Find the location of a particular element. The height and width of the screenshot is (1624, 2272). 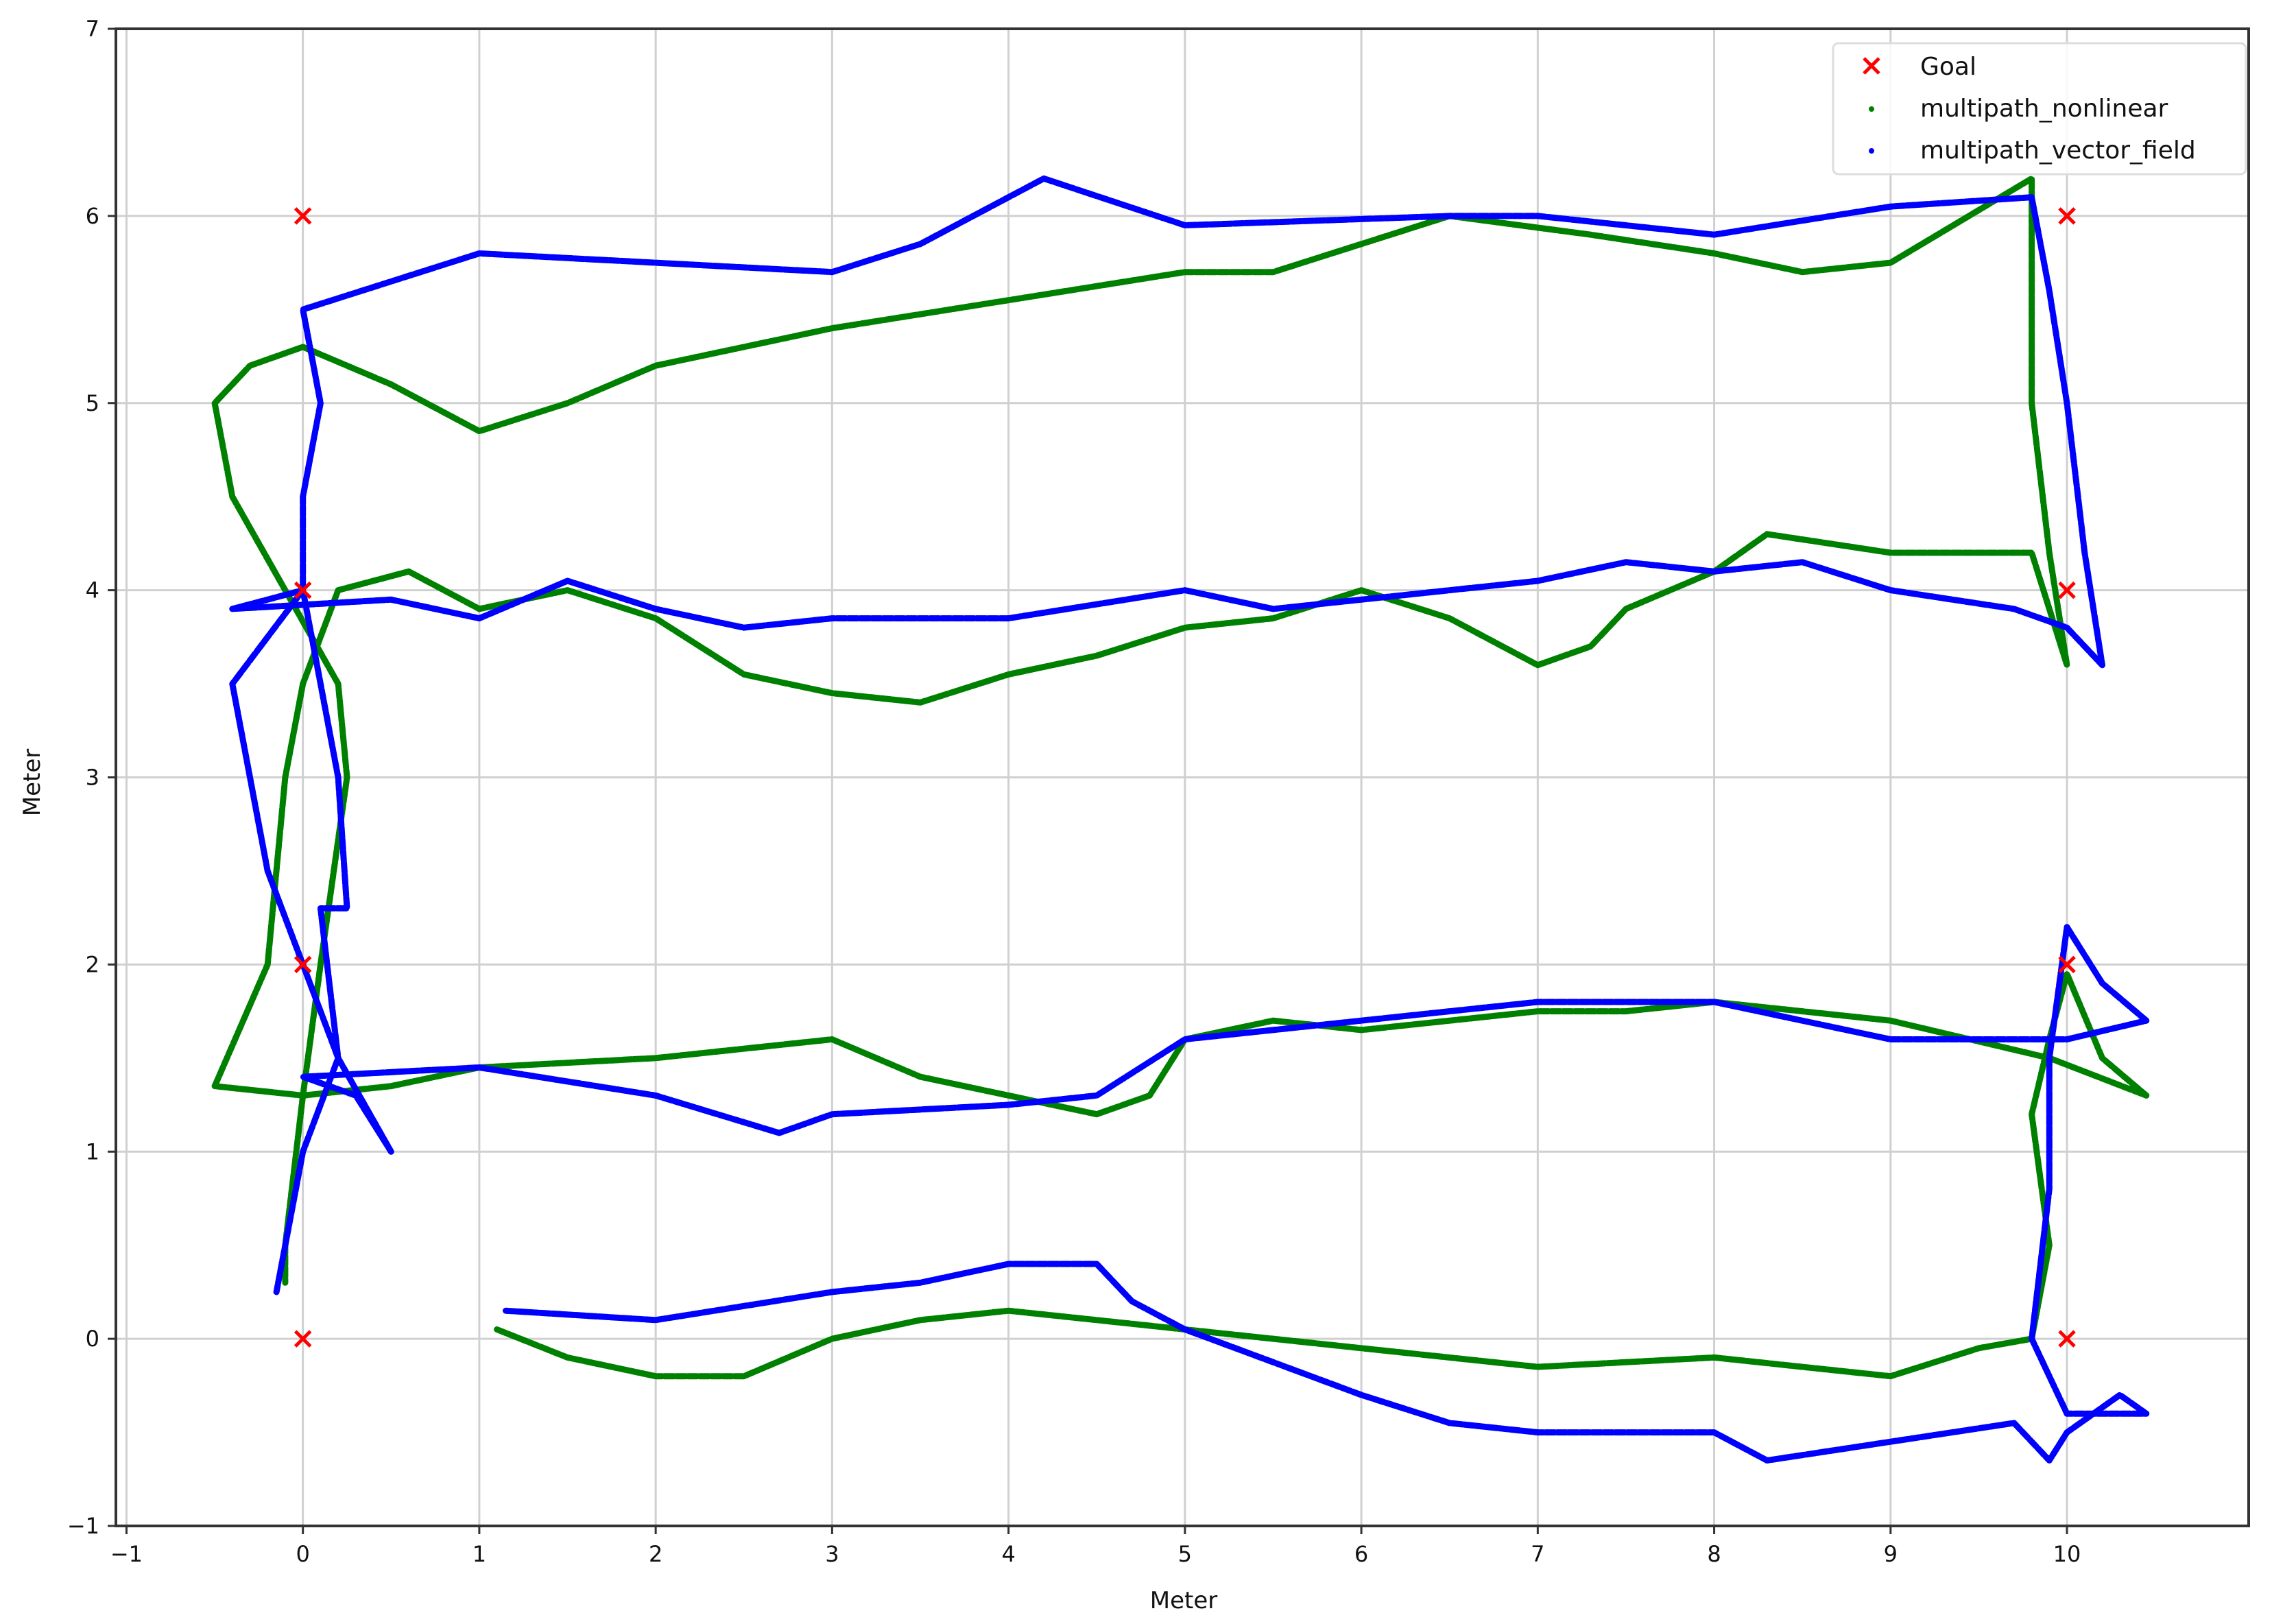

y-tick-label: 3 is located at coordinates (92, 778).